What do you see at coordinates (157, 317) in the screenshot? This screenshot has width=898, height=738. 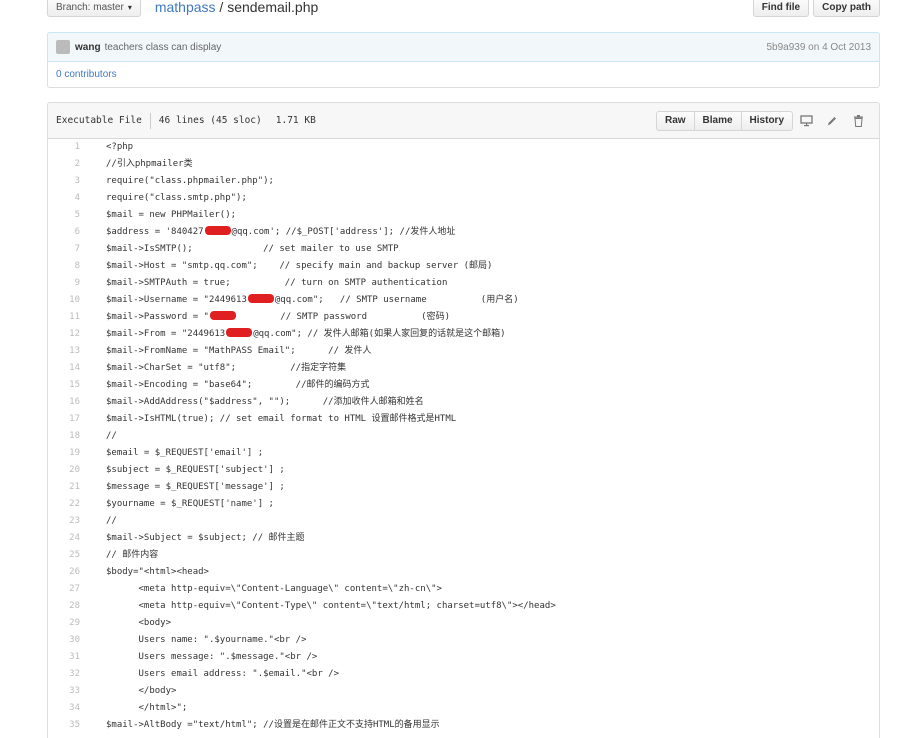 I see `code-text: $mail->Password = "` at bounding box center [157, 317].